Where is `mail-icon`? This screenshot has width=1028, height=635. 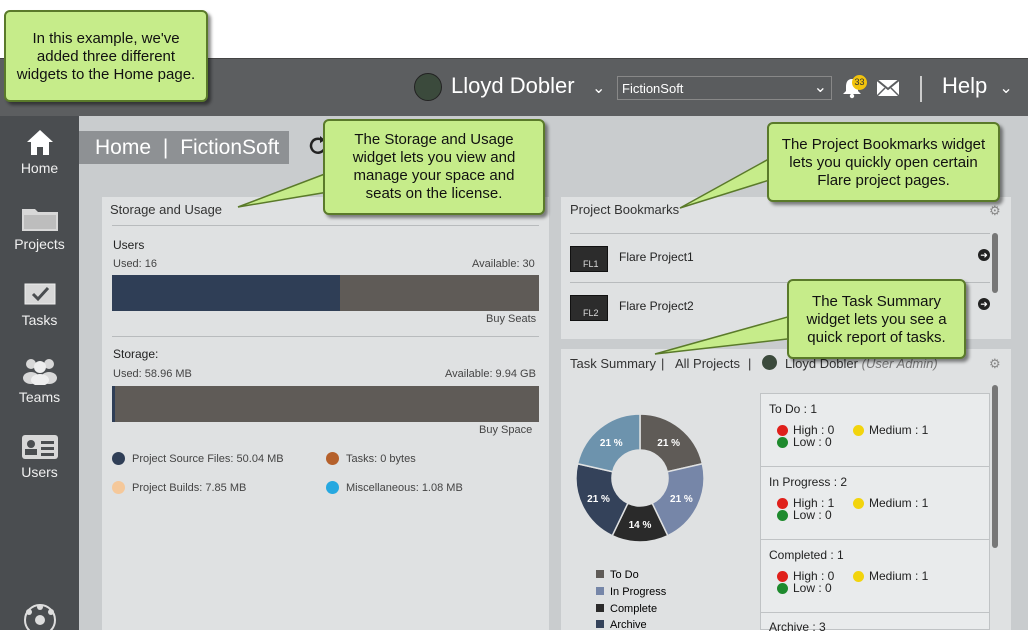 mail-icon is located at coordinates (888, 90).